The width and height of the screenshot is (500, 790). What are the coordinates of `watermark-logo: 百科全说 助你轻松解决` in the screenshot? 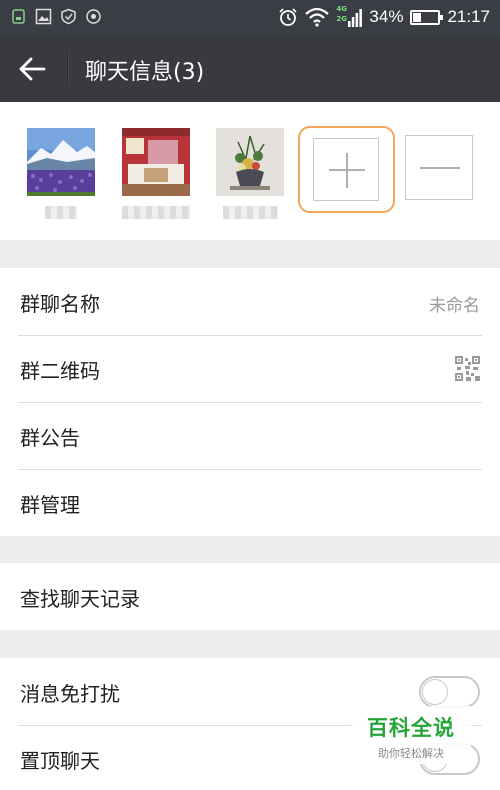 It's located at (411, 735).